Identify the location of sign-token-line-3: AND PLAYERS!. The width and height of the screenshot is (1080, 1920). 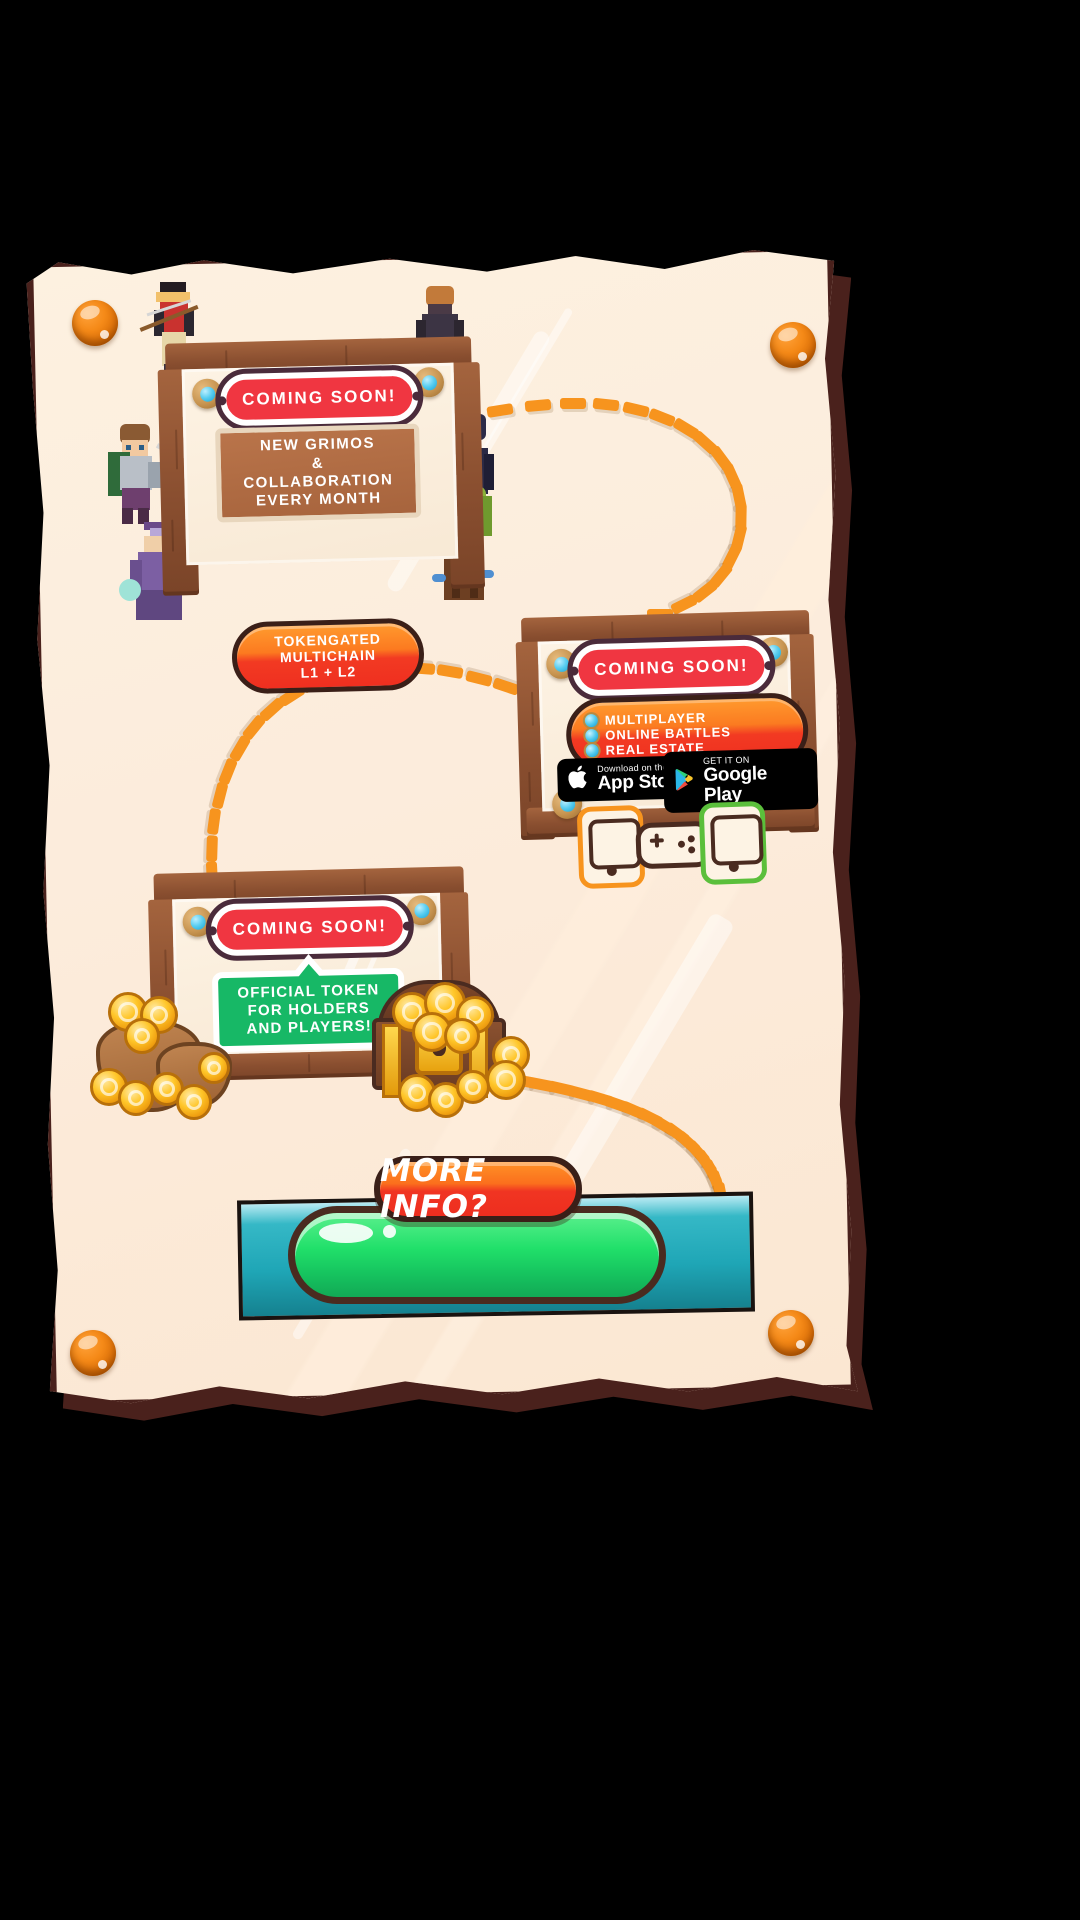
(309, 1027).